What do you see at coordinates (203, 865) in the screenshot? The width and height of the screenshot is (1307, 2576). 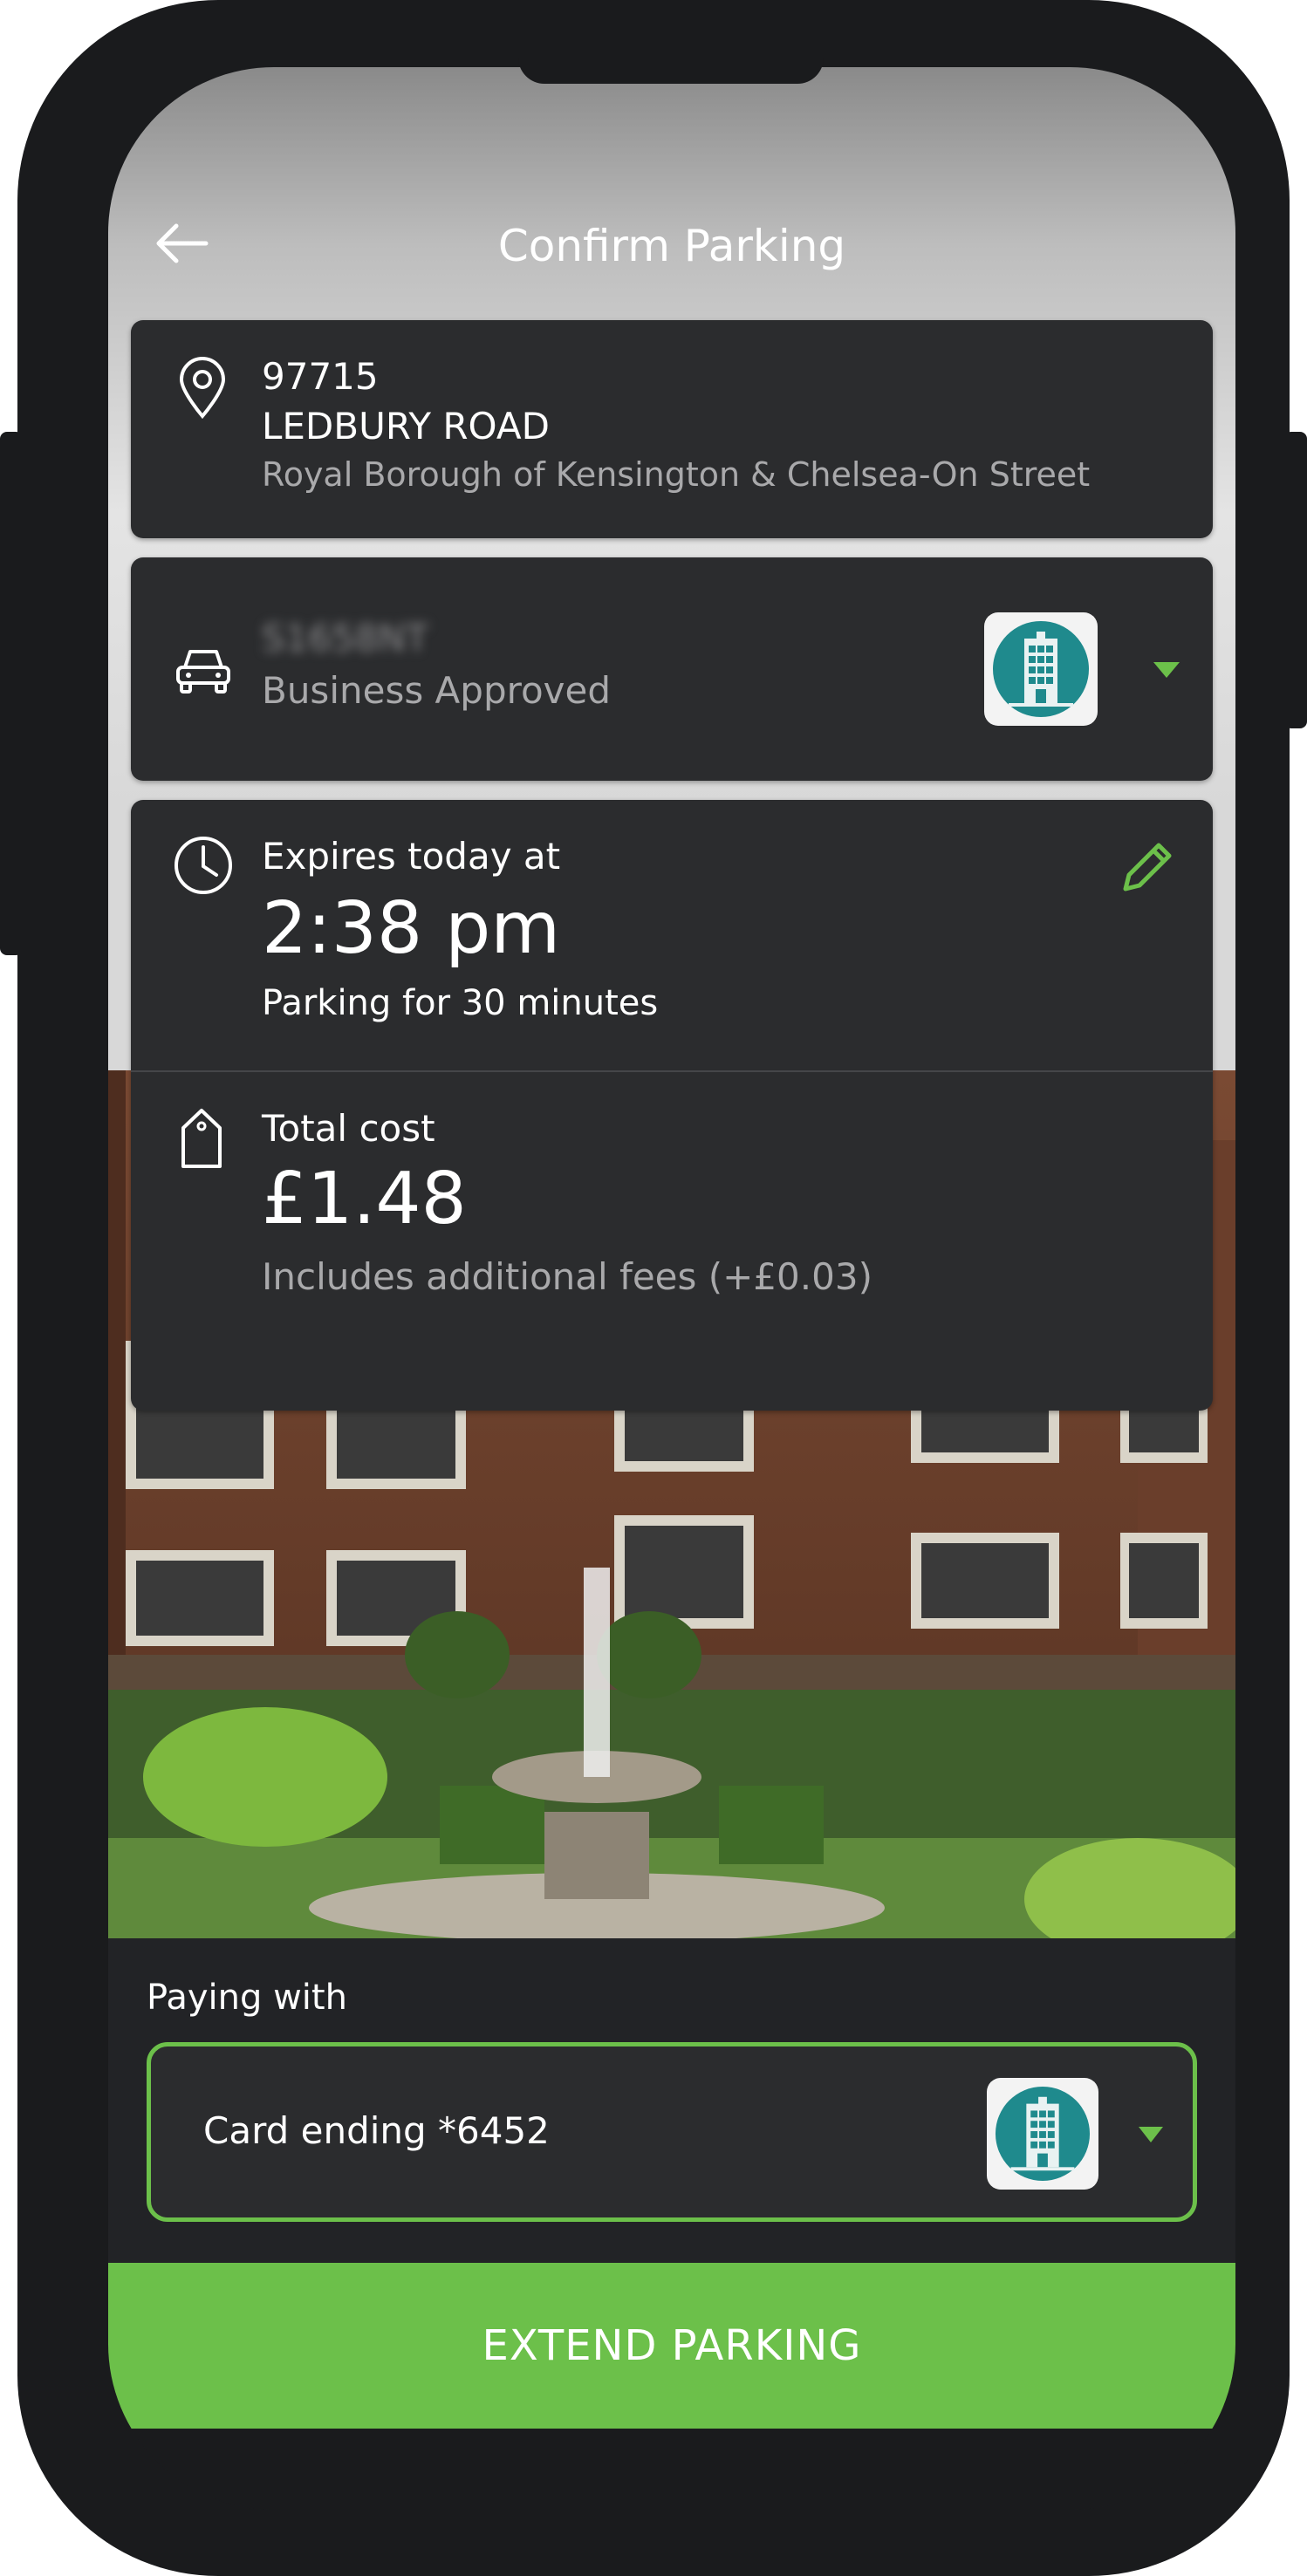 I see `clock-icon` at bounding box center [203, 865].